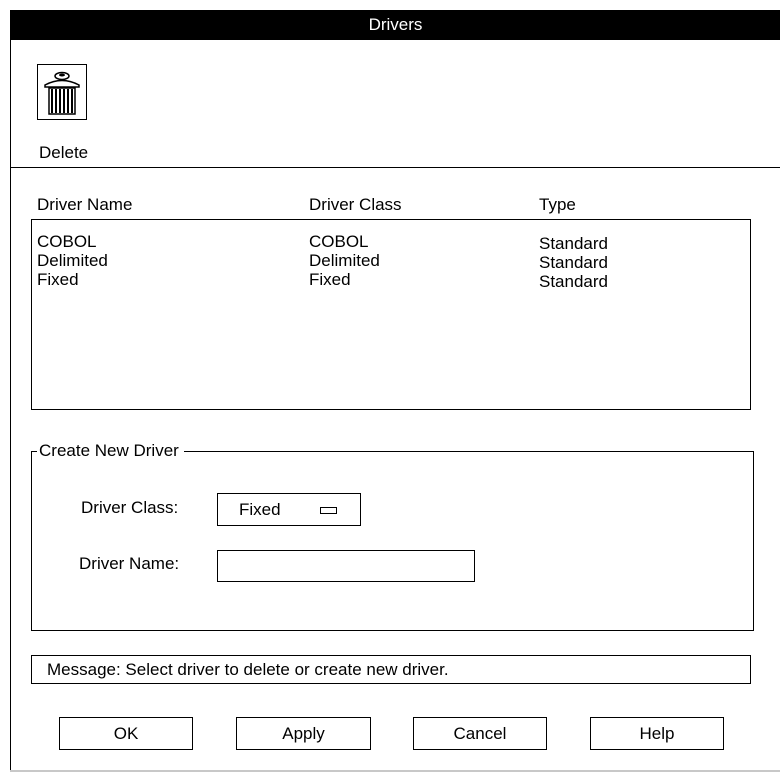 This screenshot has height=774, width=780. What do you see at coordinates (260, 509) in the screenshot?
I see `driver-class-value: Fixed` at bounding box center [260, 509].